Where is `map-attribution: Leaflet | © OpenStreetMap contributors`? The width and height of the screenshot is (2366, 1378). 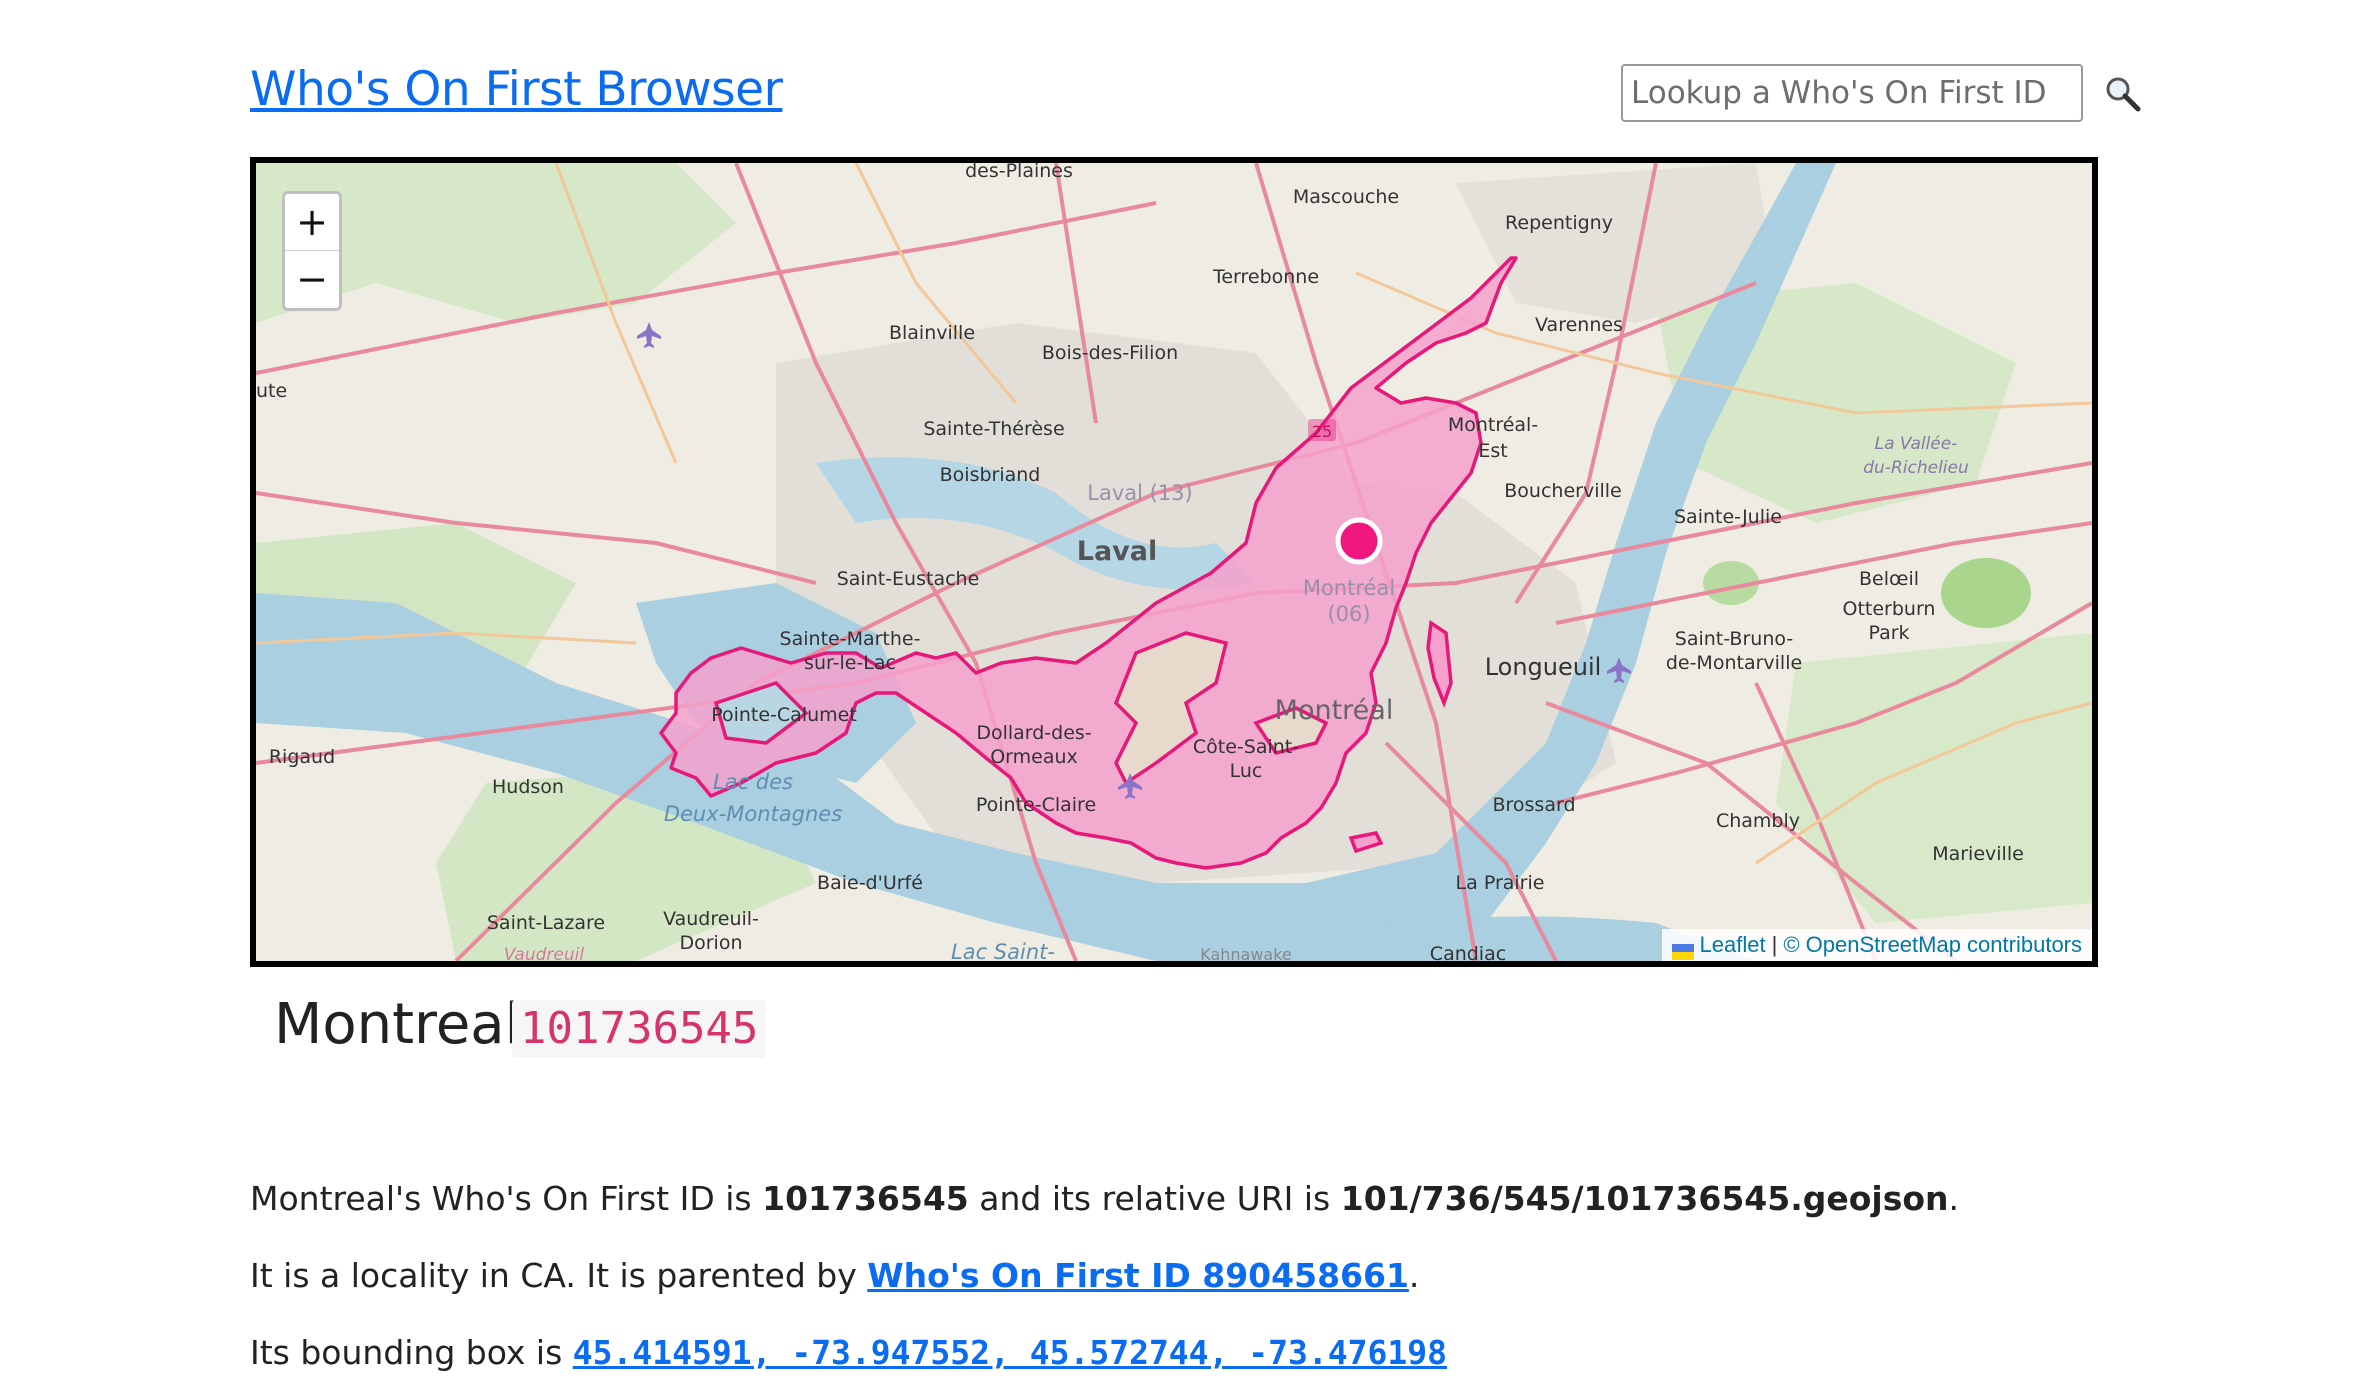
map-attribution: Leaflet | © OpenStreetMap contributors is located at coordinates (1876, 945).